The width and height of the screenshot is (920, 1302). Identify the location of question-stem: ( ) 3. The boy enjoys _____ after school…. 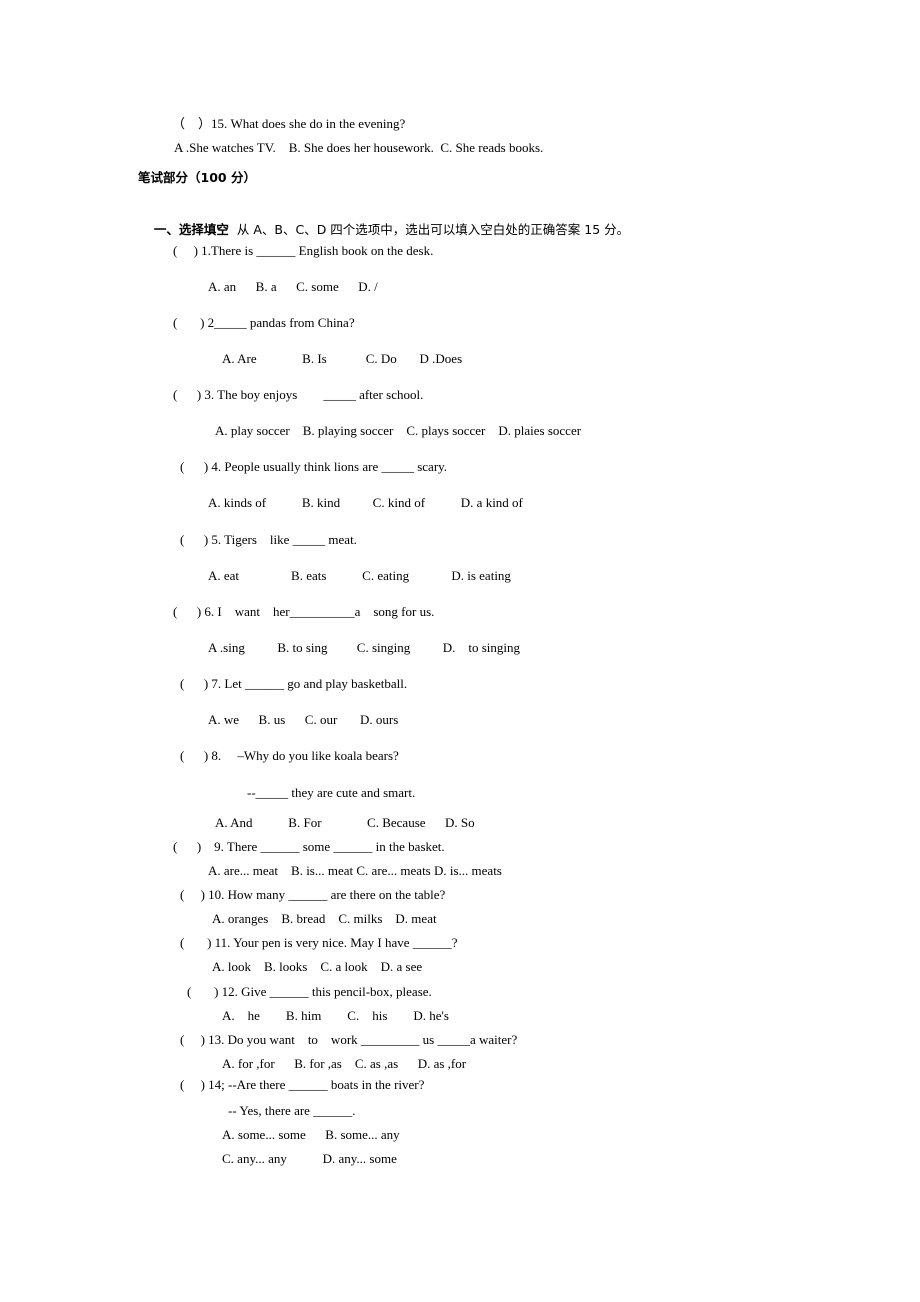
(298, 394).